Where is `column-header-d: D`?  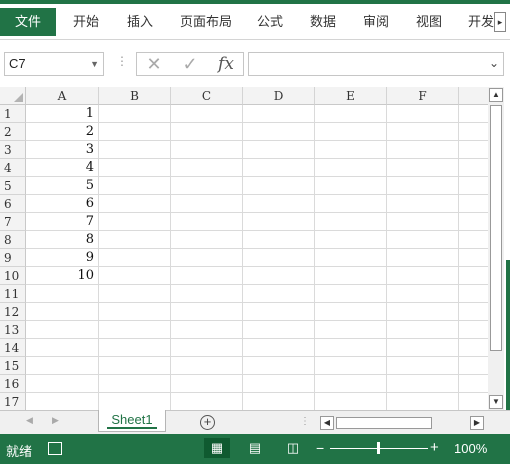
column-header-d: D is located at coordinates (279, 96).